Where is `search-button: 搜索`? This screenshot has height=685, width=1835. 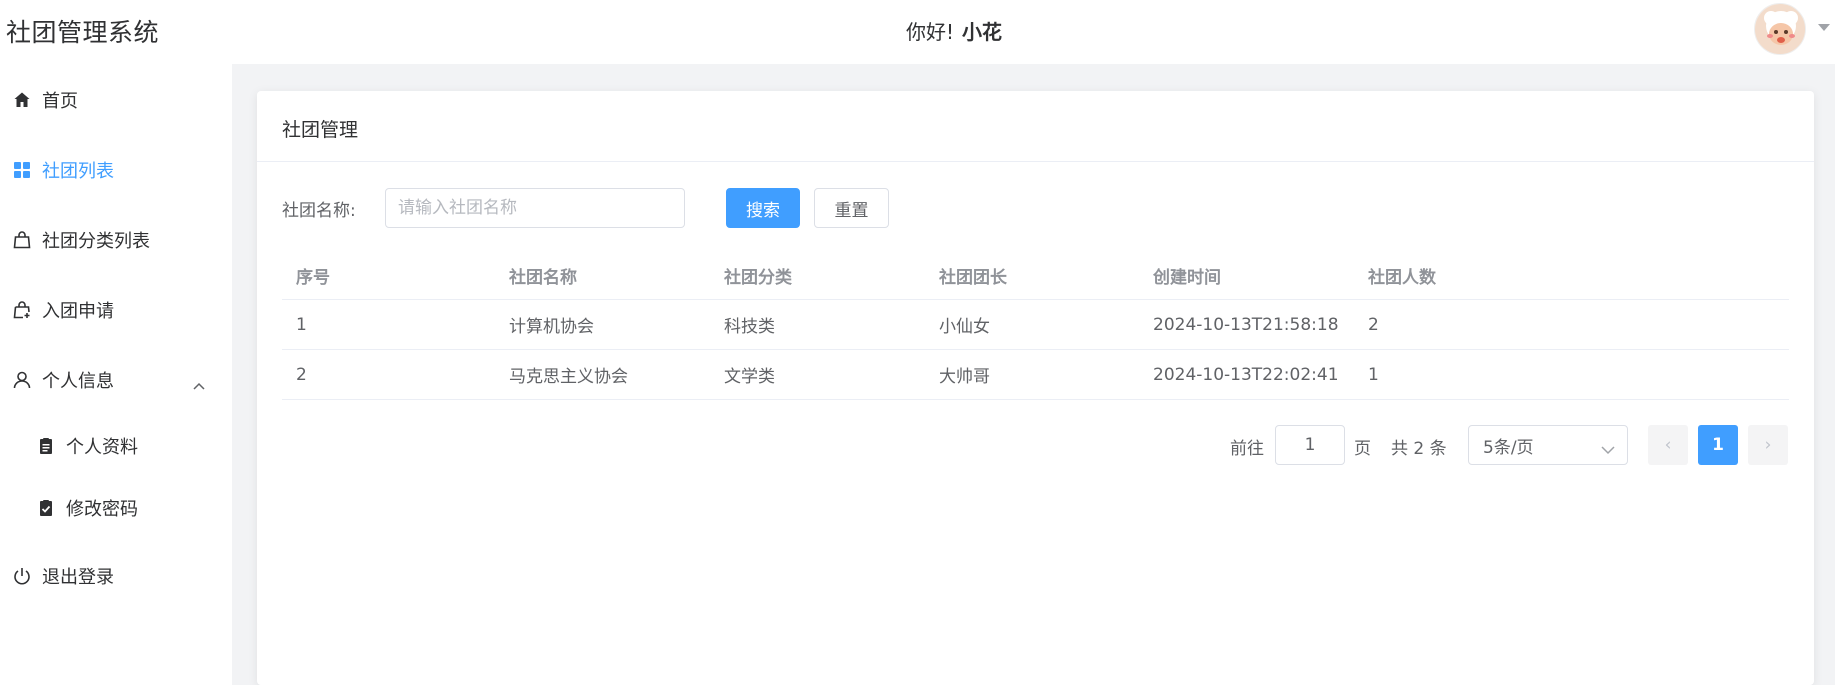
search-button: 搜索 is located at coordinates (763, 208).